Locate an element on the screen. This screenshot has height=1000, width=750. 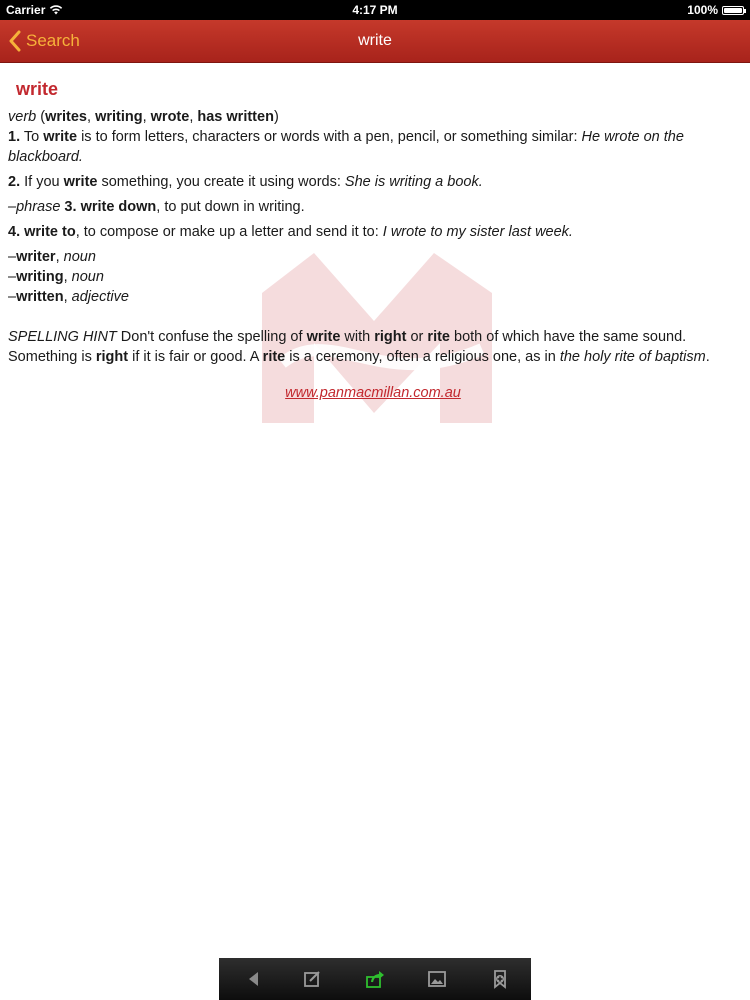
hint-text: if it is fair or good. A is located at coordinates (195, 357).